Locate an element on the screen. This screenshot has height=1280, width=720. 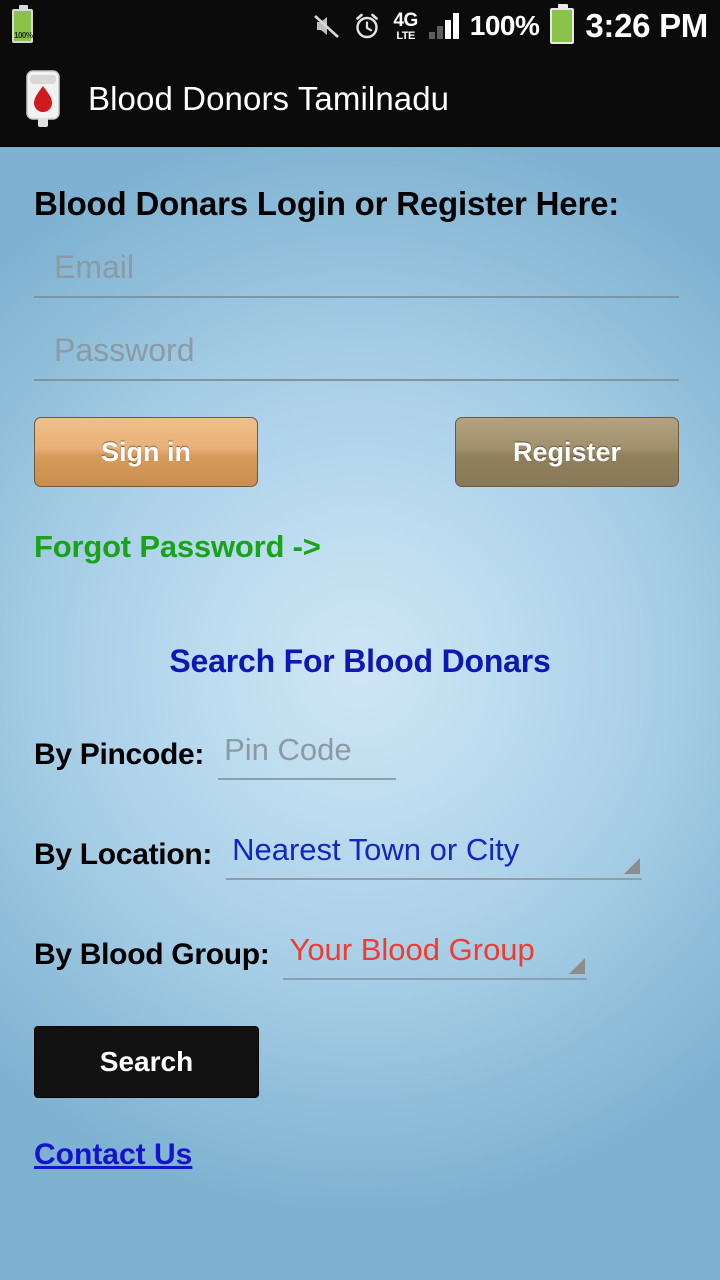
battery-small-label: 100% is located at coordinates (23, 35).